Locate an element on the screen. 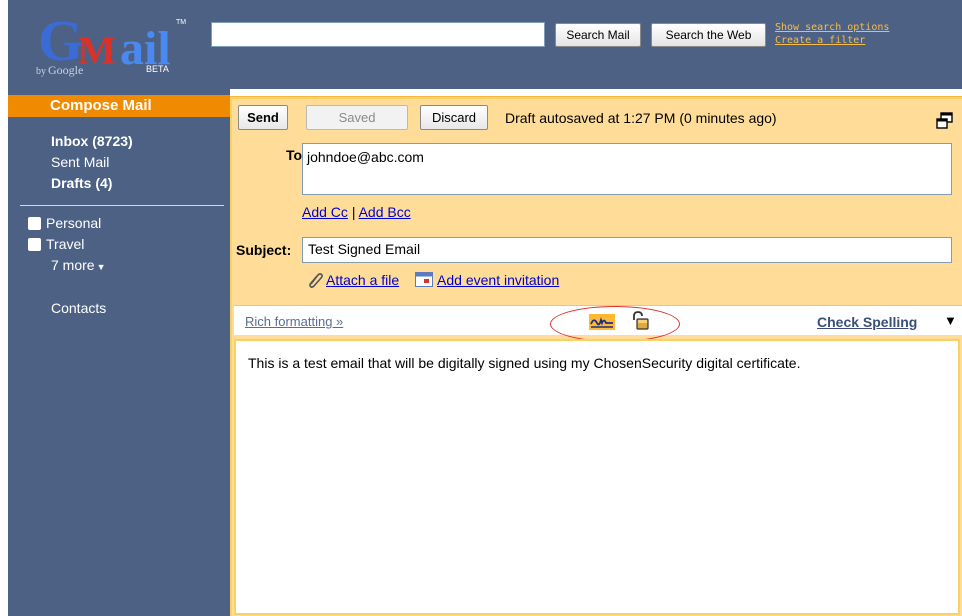  format-toolbar: Rich formatting » Check Spelling ▼ is located at coordinates (598, 323).